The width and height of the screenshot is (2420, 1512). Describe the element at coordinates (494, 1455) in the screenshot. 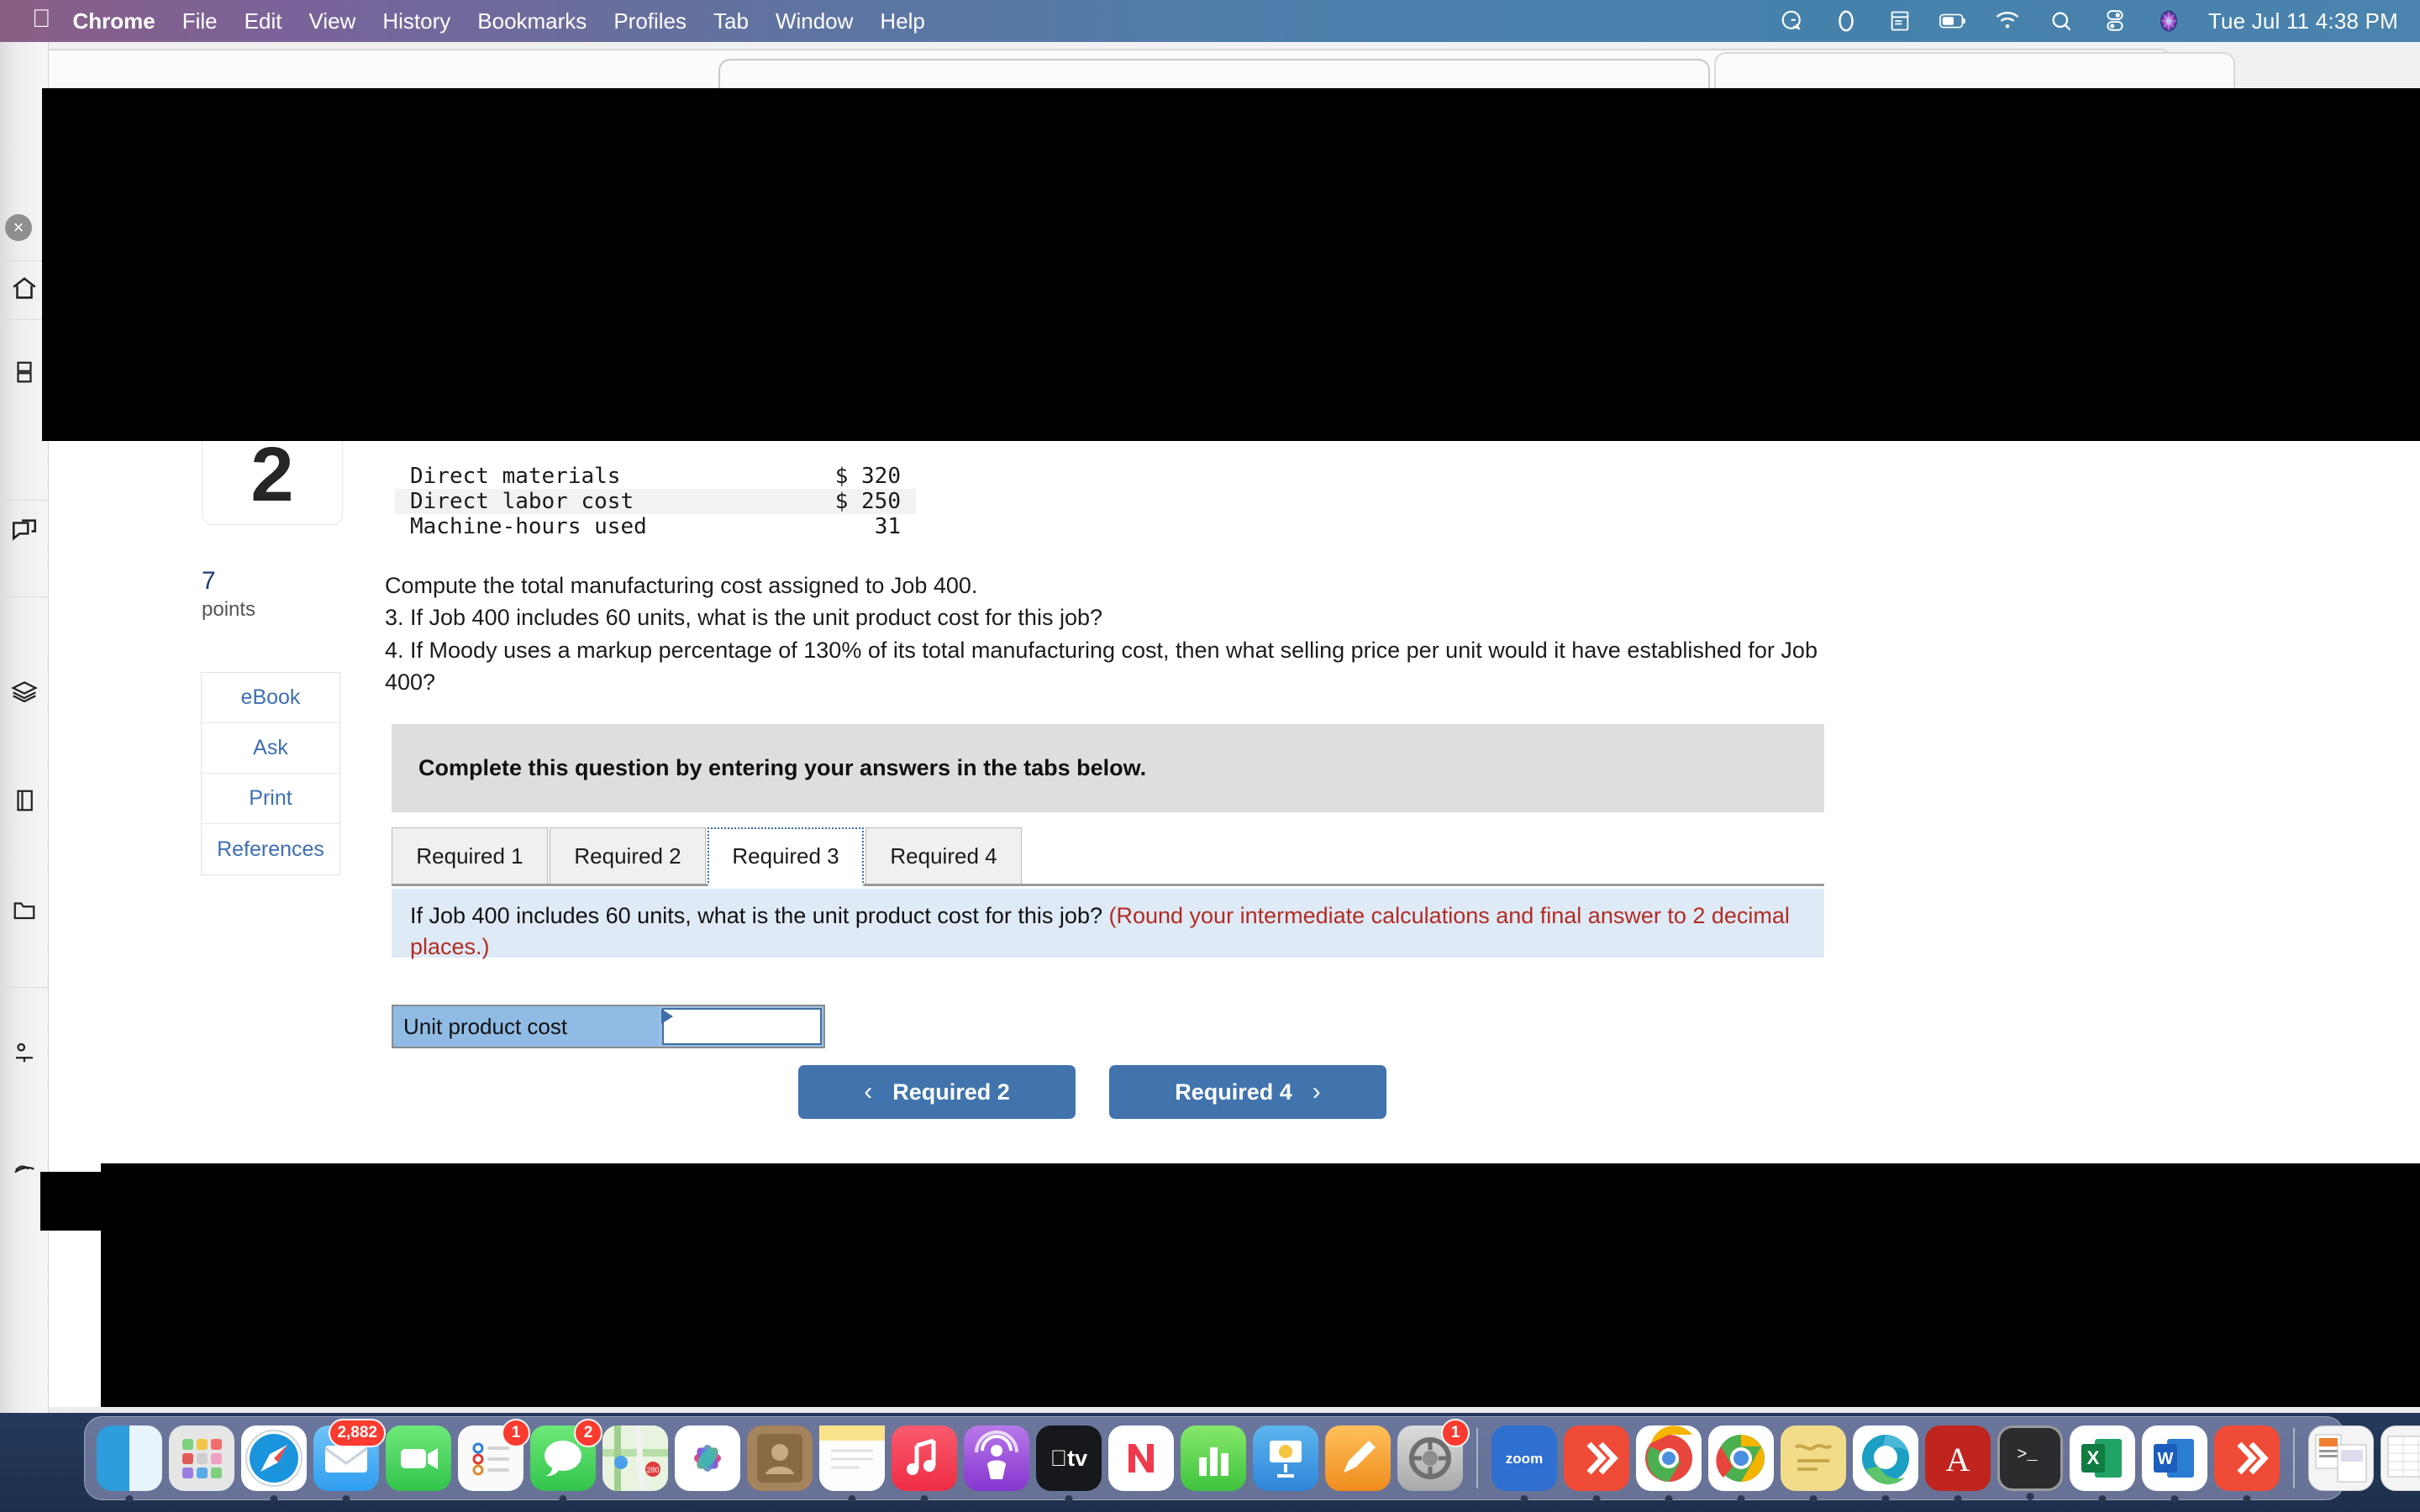

I see `dock-item-reminders: 1` at that location.